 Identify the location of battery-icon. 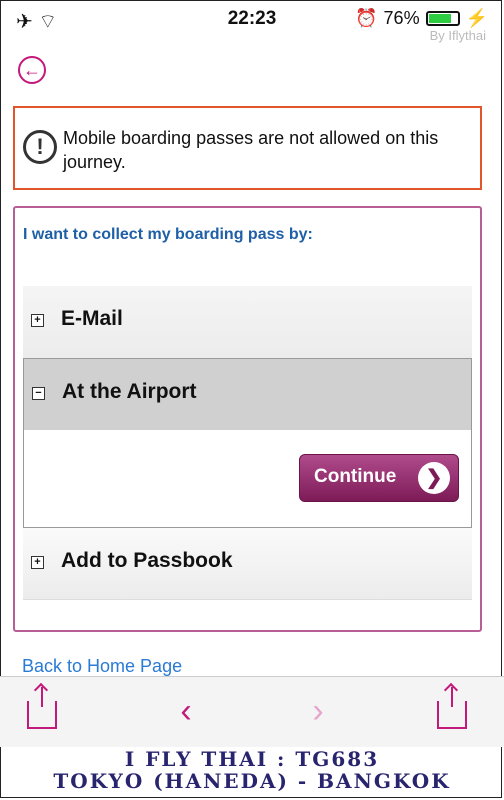
(442, 18).